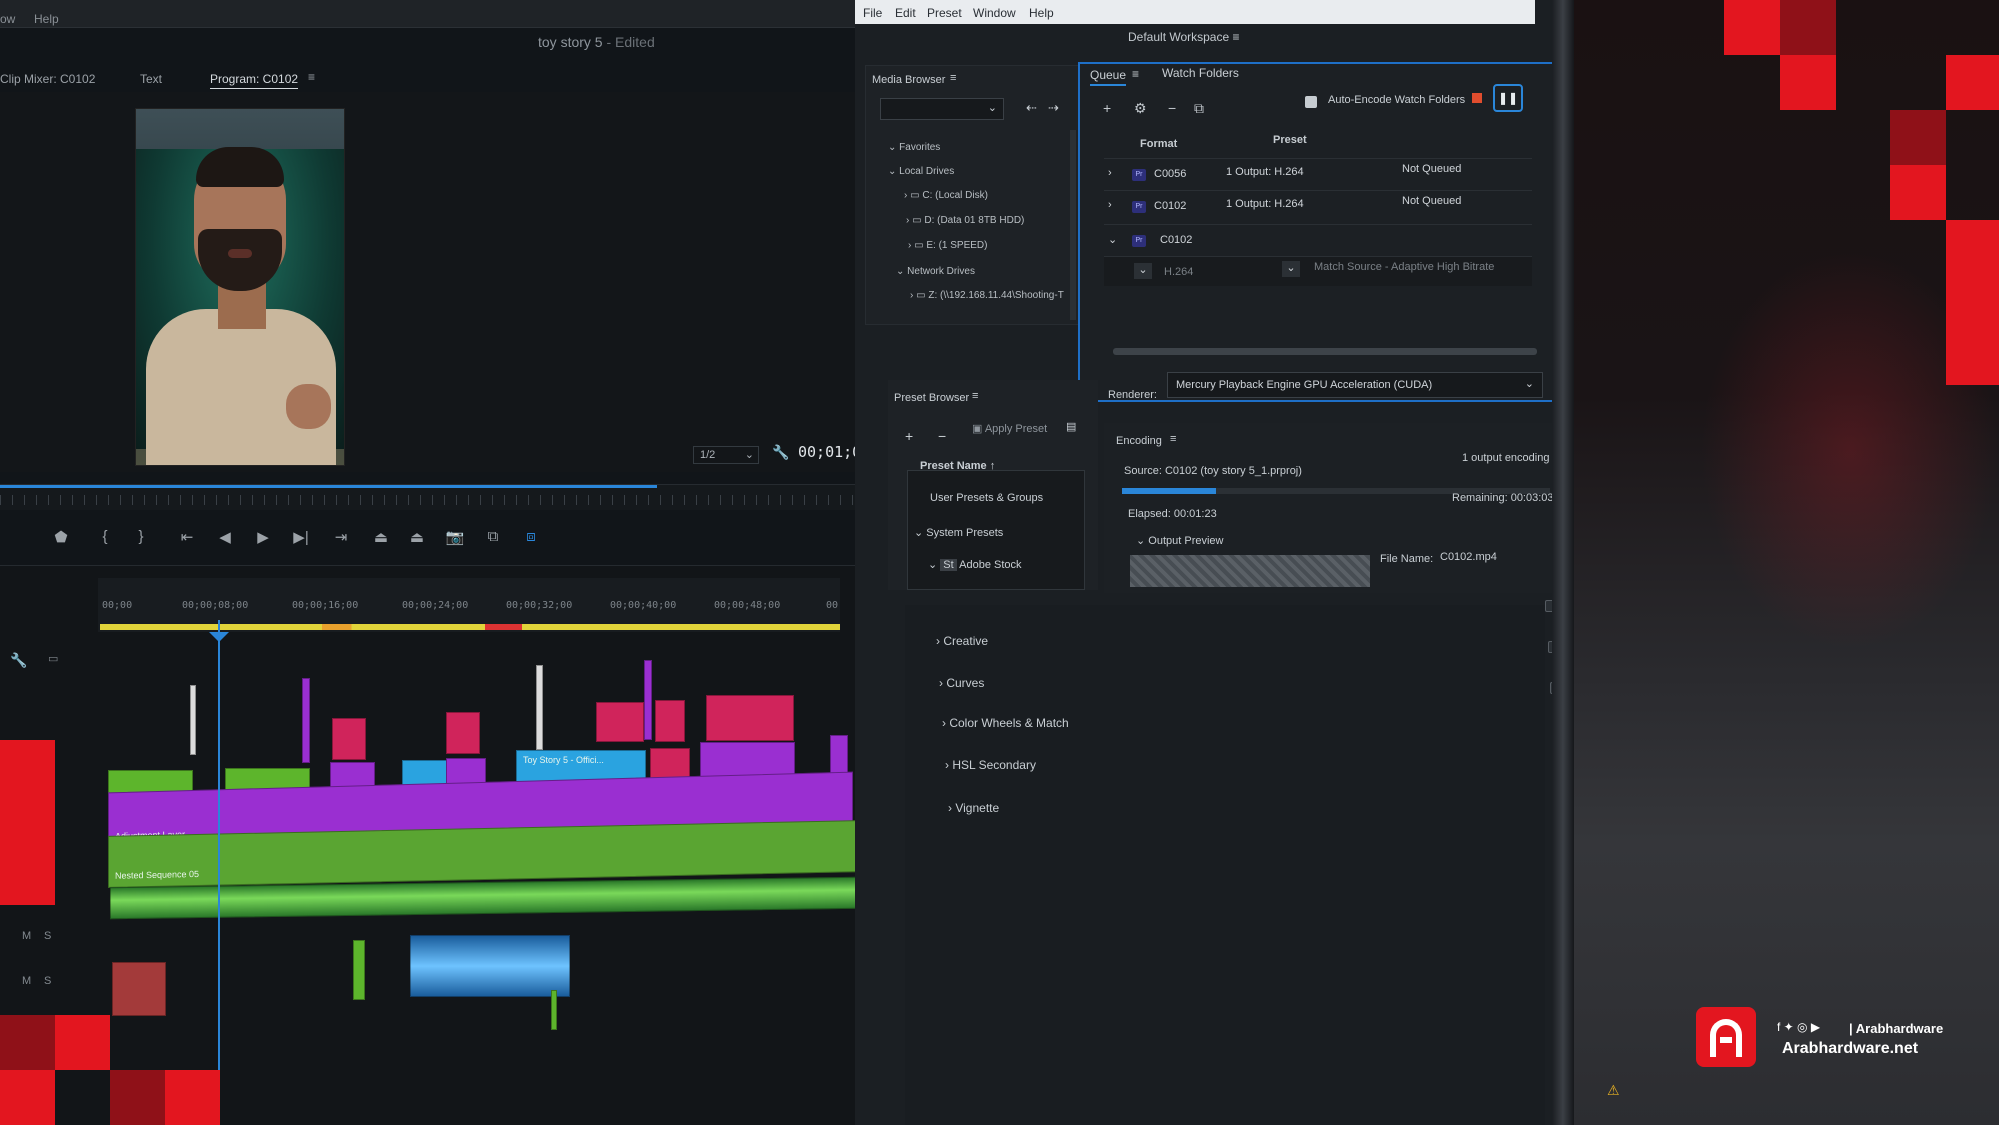  What do you see at coordinates (225, 537) in the screenshot?
I see `step-back-icon: ◀` at bounding box center [225, 537].